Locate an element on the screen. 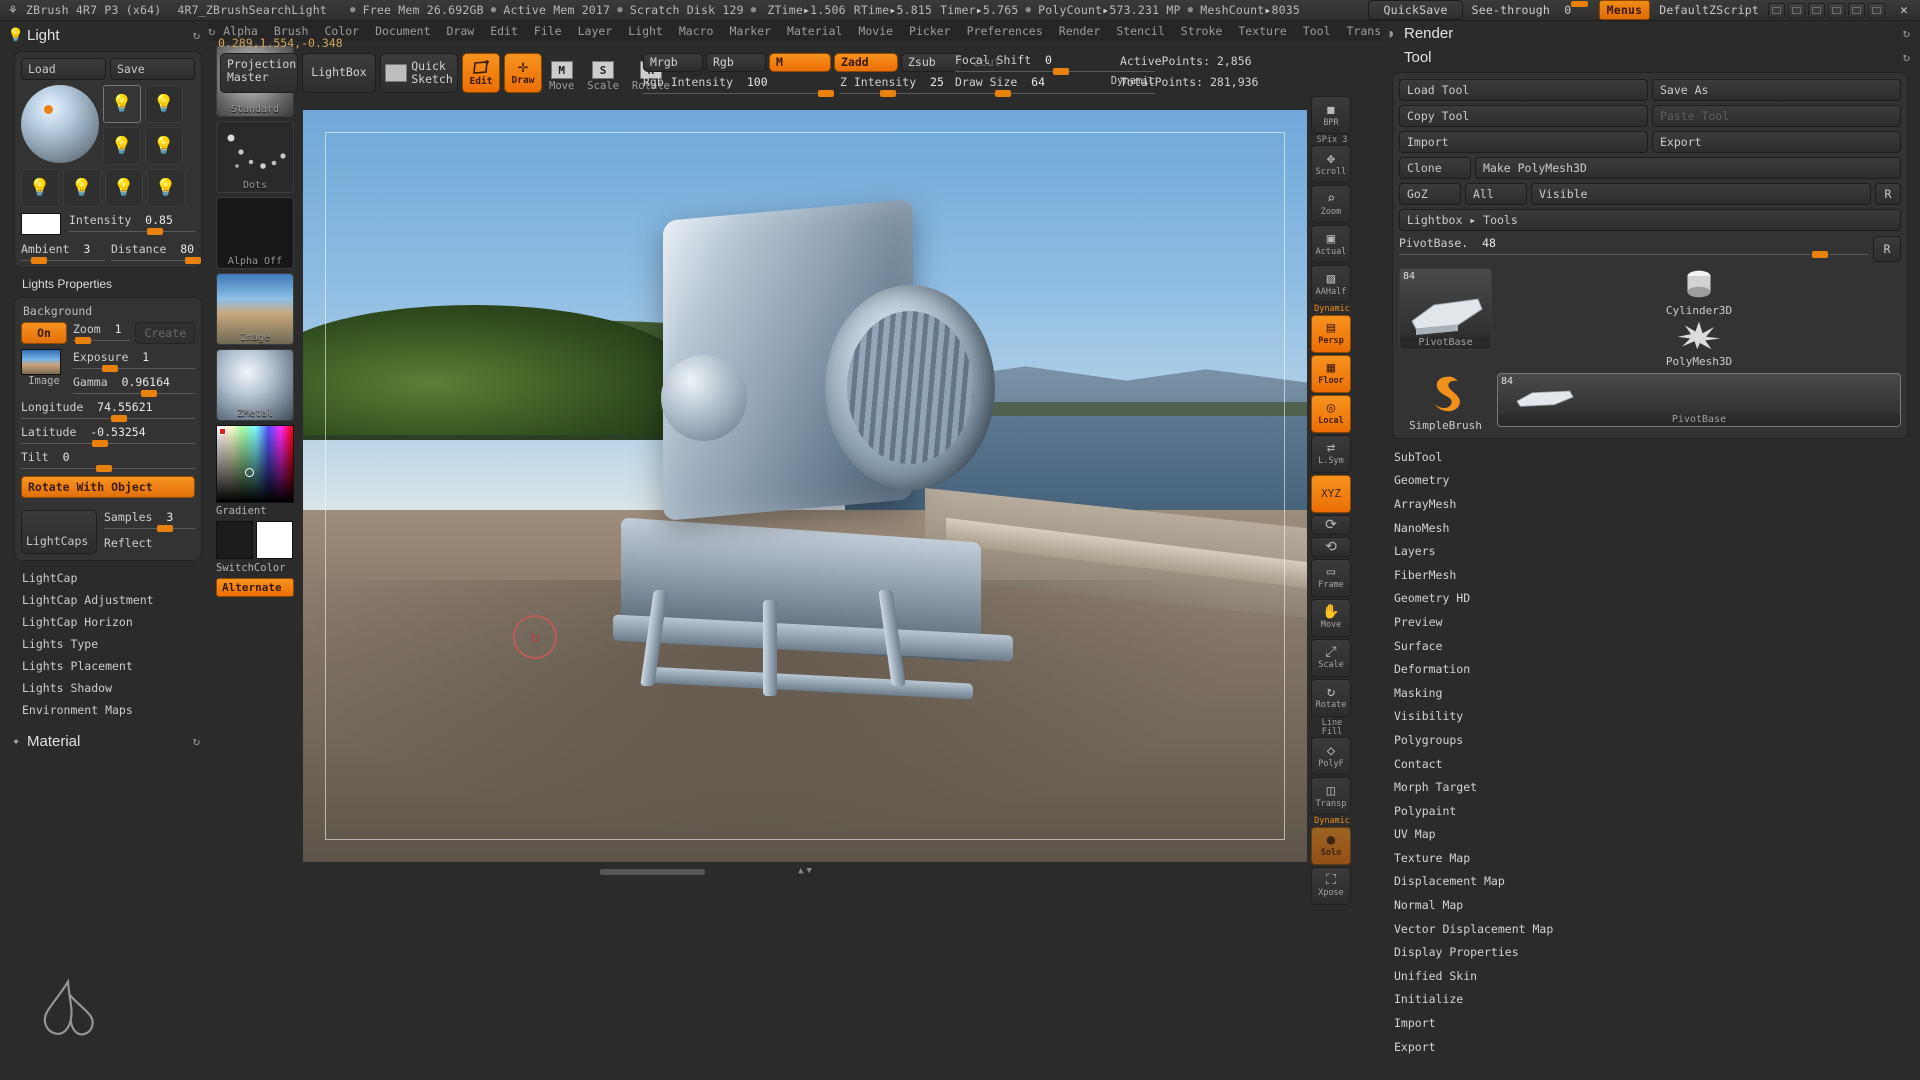 This screenshot has height=1080, width=1920. submenu-initialize: Initialize is located at coordinates (1657, 1000).